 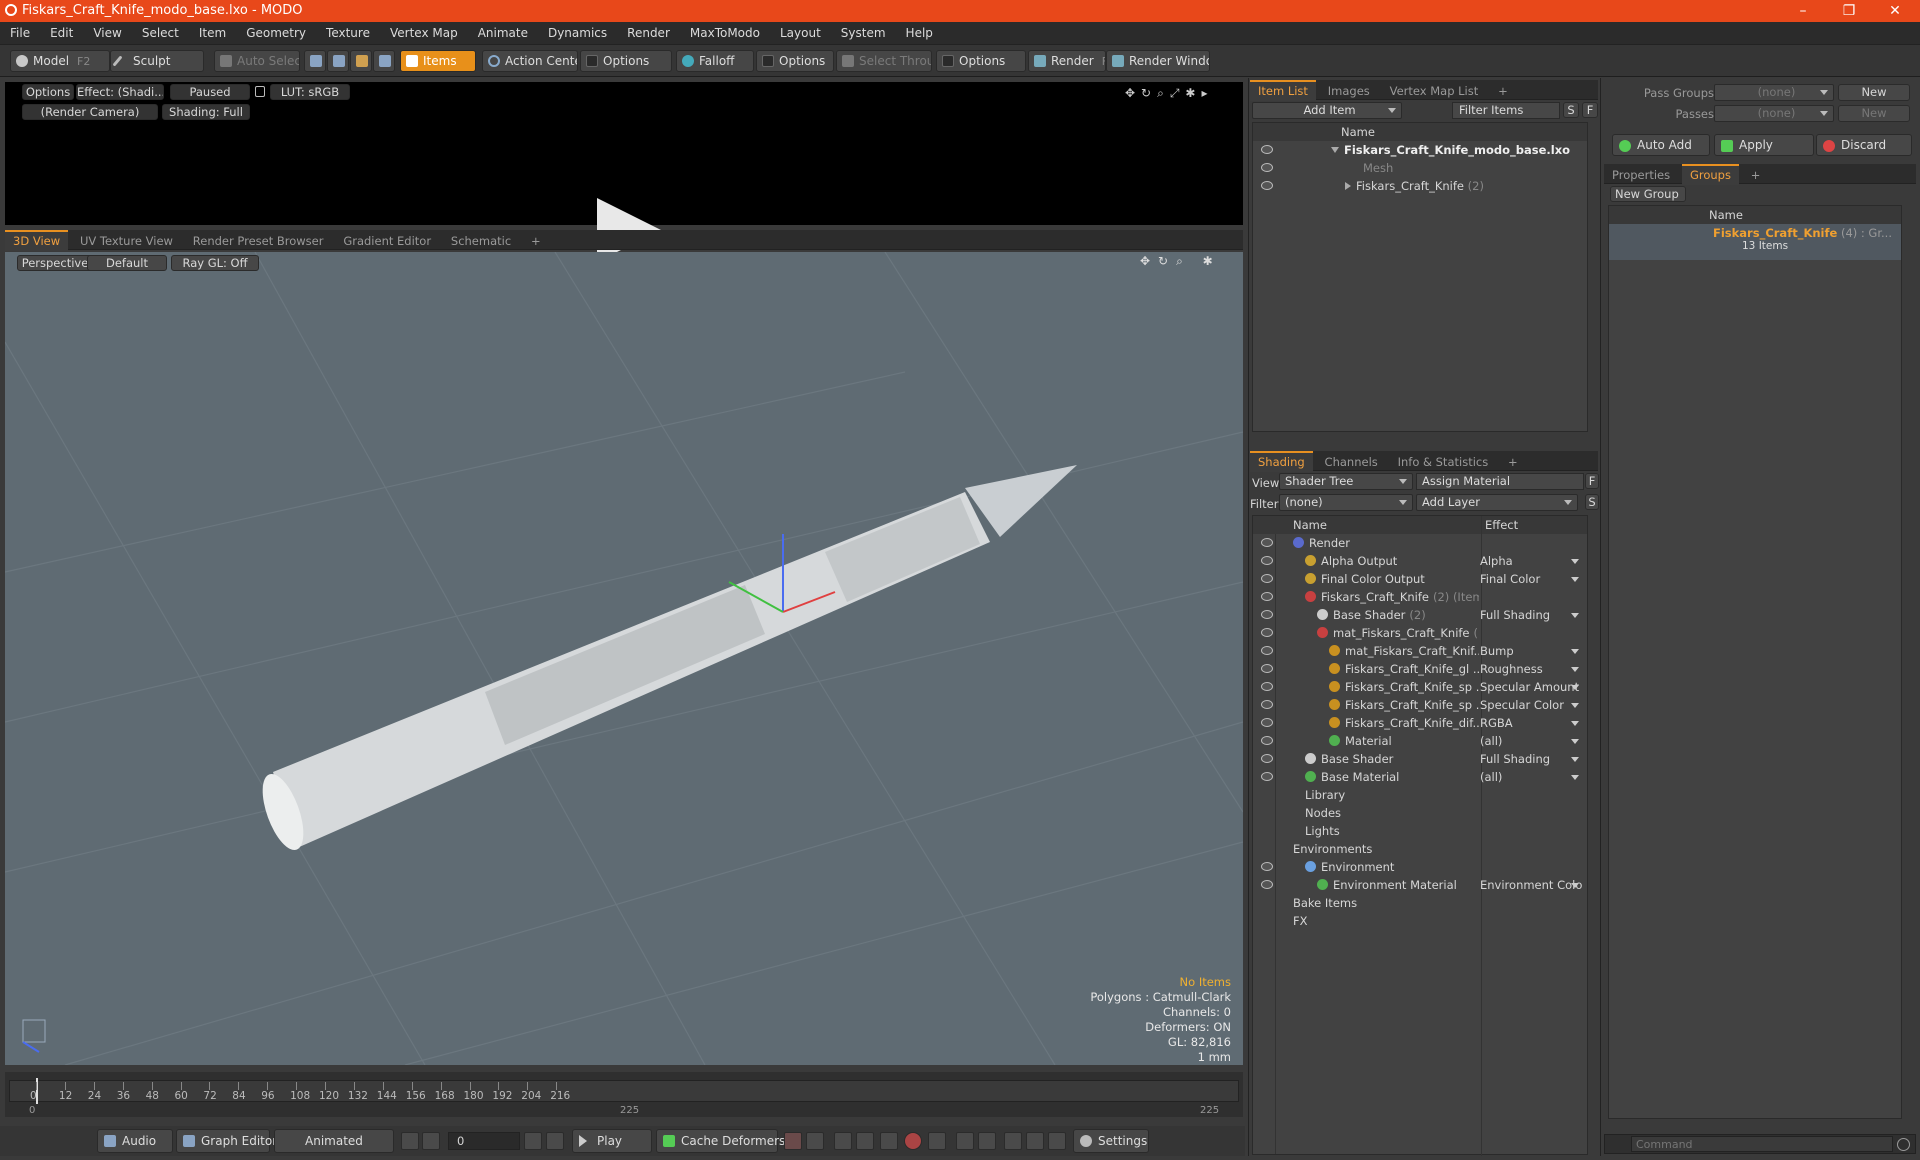 I want to click on shader-row: Fiskars_Craft_Knife_dif... RGBA, so click(x=1420, y=723).